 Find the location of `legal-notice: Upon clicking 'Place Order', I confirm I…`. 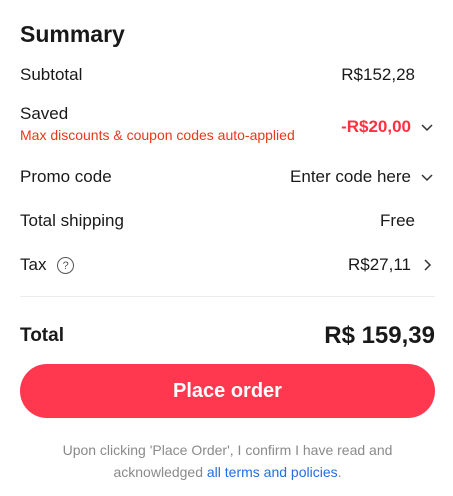

legal-notice: Upon clicking 'Place Order', I confirm I… is located at coordinates (227, 461).